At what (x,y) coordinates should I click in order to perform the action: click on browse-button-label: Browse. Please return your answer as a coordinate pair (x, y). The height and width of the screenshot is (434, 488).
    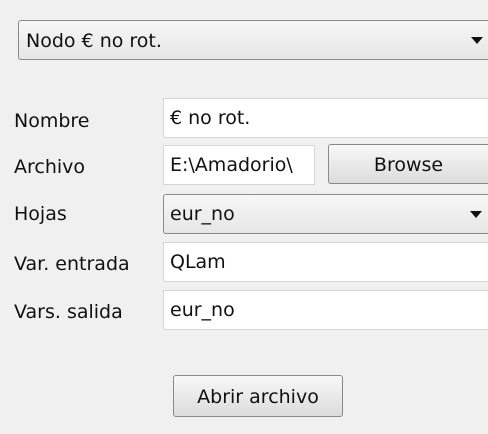
    Looking at the image, I should click on (408, 165).